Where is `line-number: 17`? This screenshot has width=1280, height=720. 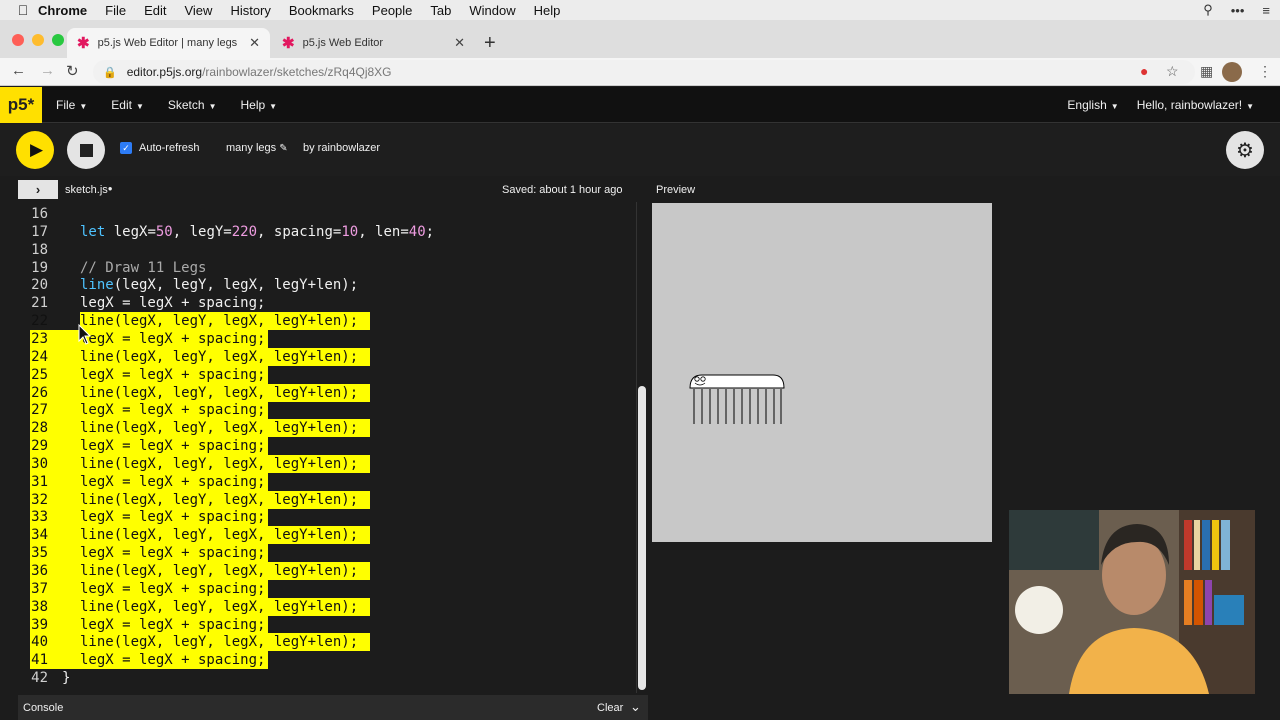
line-number: 17 is located at coordinates (39, 231).